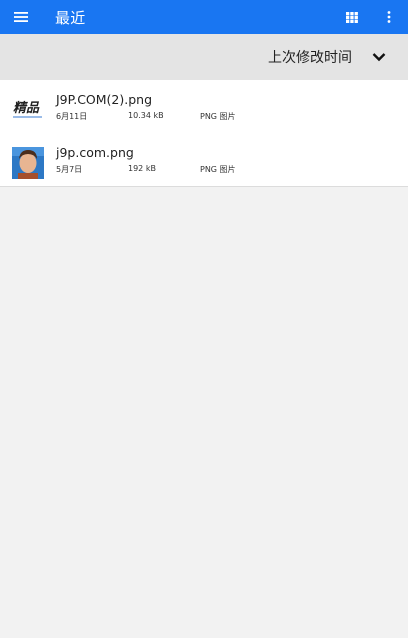  I want to click on svg-text: 精品, so click(26, 108).